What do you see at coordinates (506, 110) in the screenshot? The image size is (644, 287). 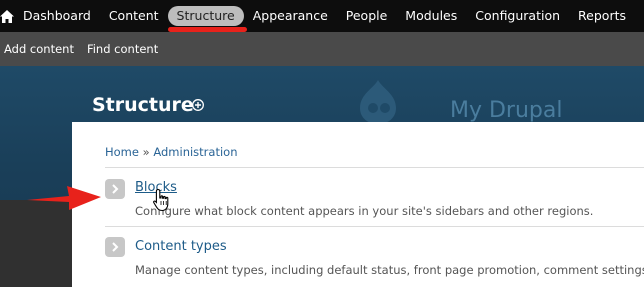 I see `site-name: My Drupal` at bounding box center [506, 110].